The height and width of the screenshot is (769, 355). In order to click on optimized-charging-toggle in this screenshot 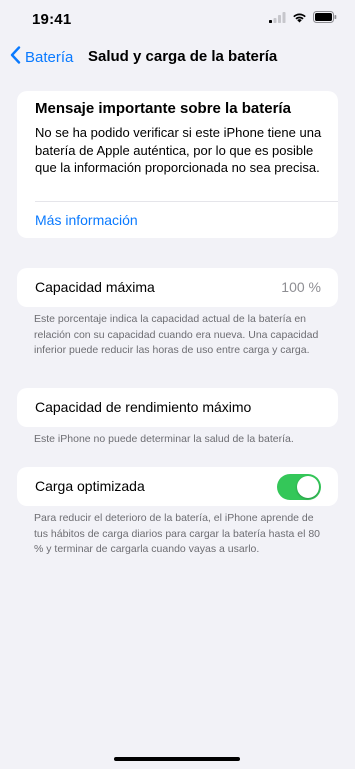, I will do `click(299, 487)`.